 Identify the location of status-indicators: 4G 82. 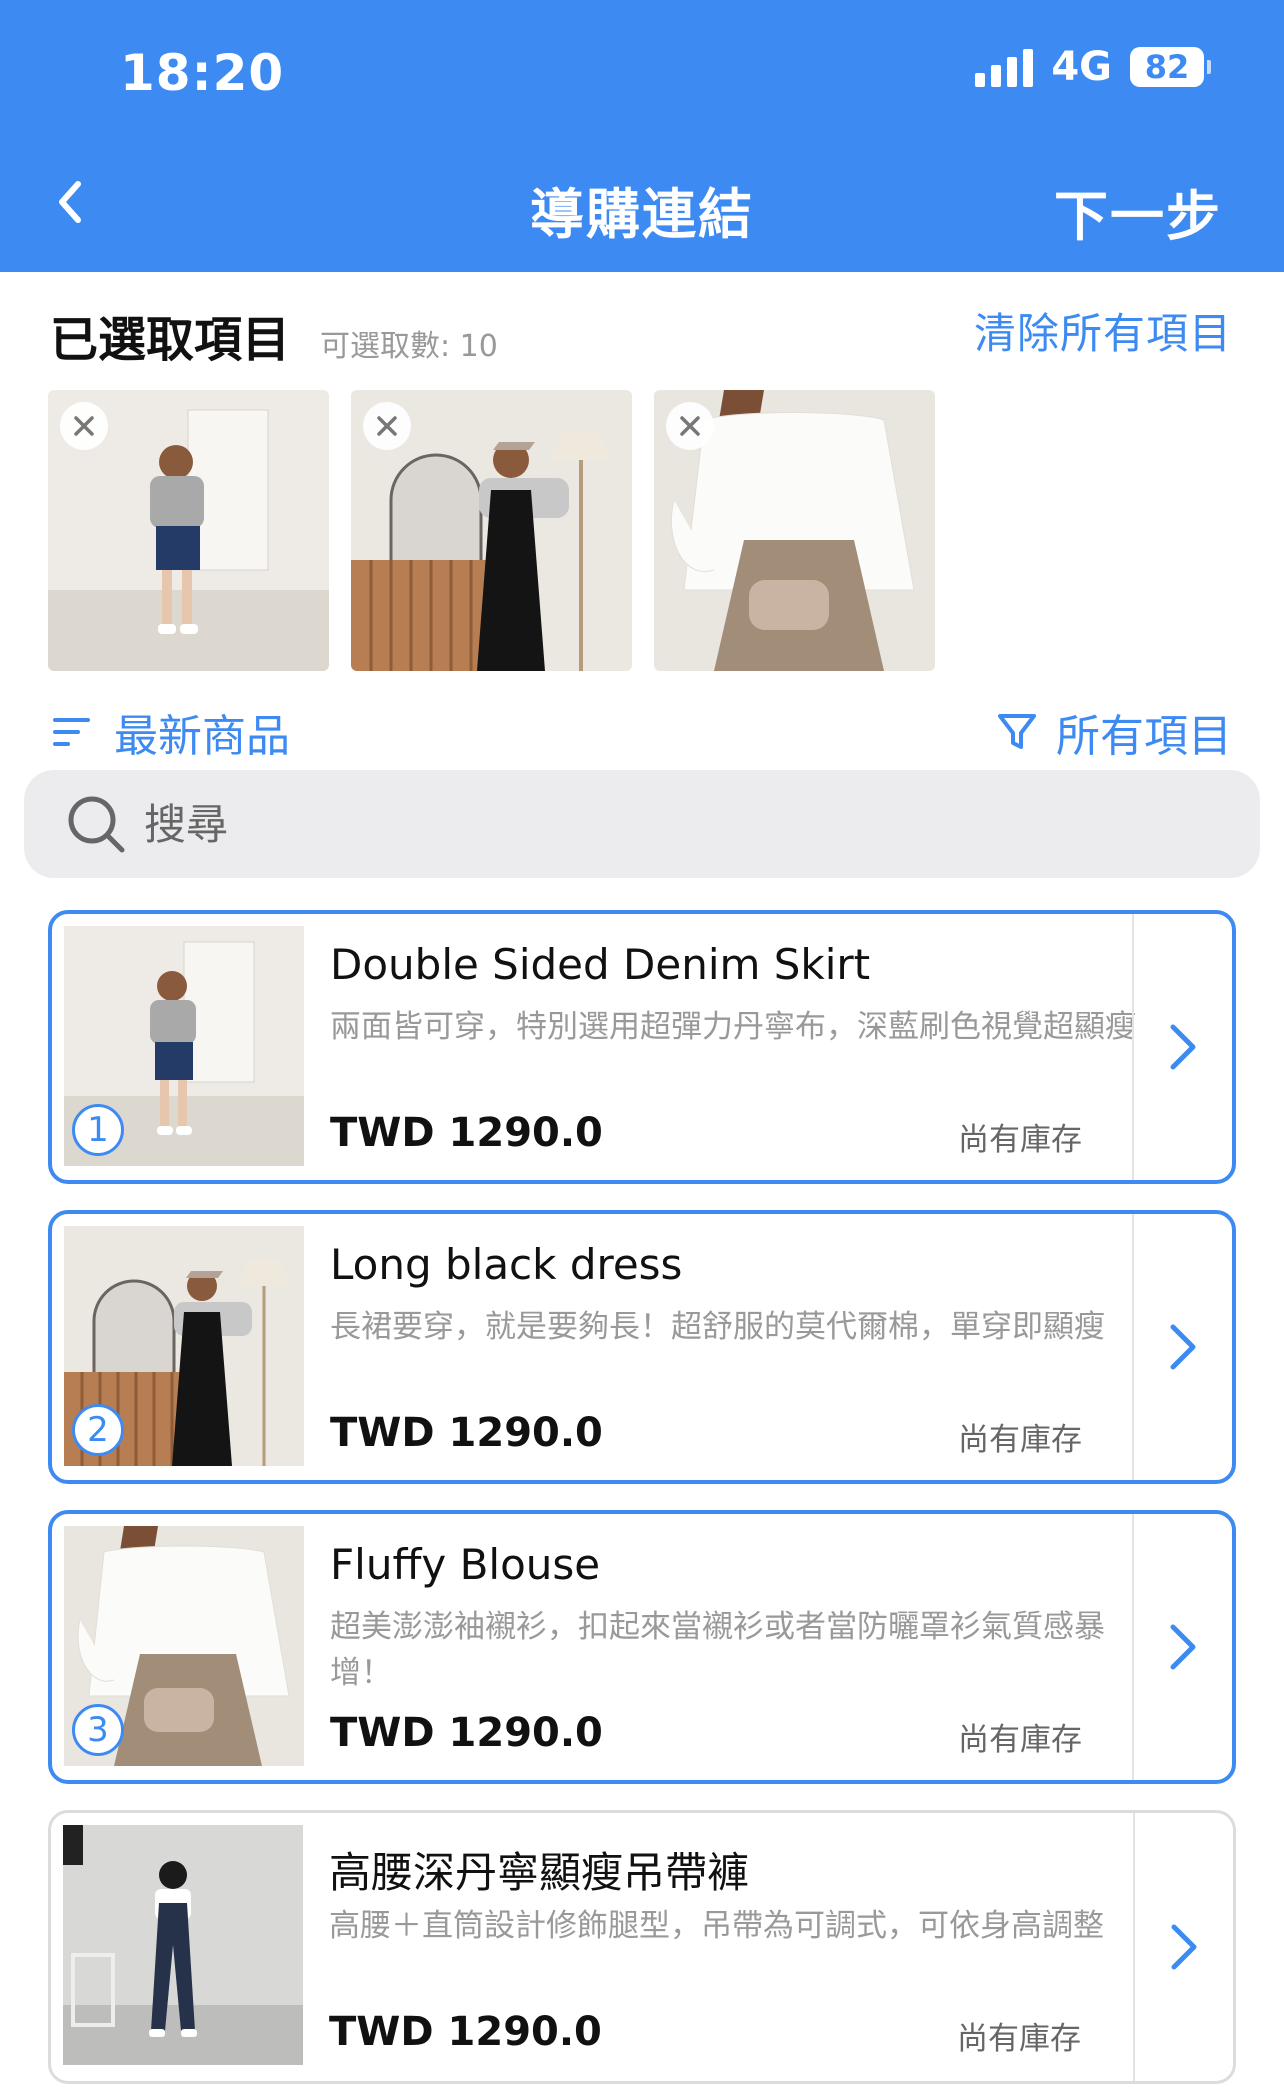
(1093, 67).